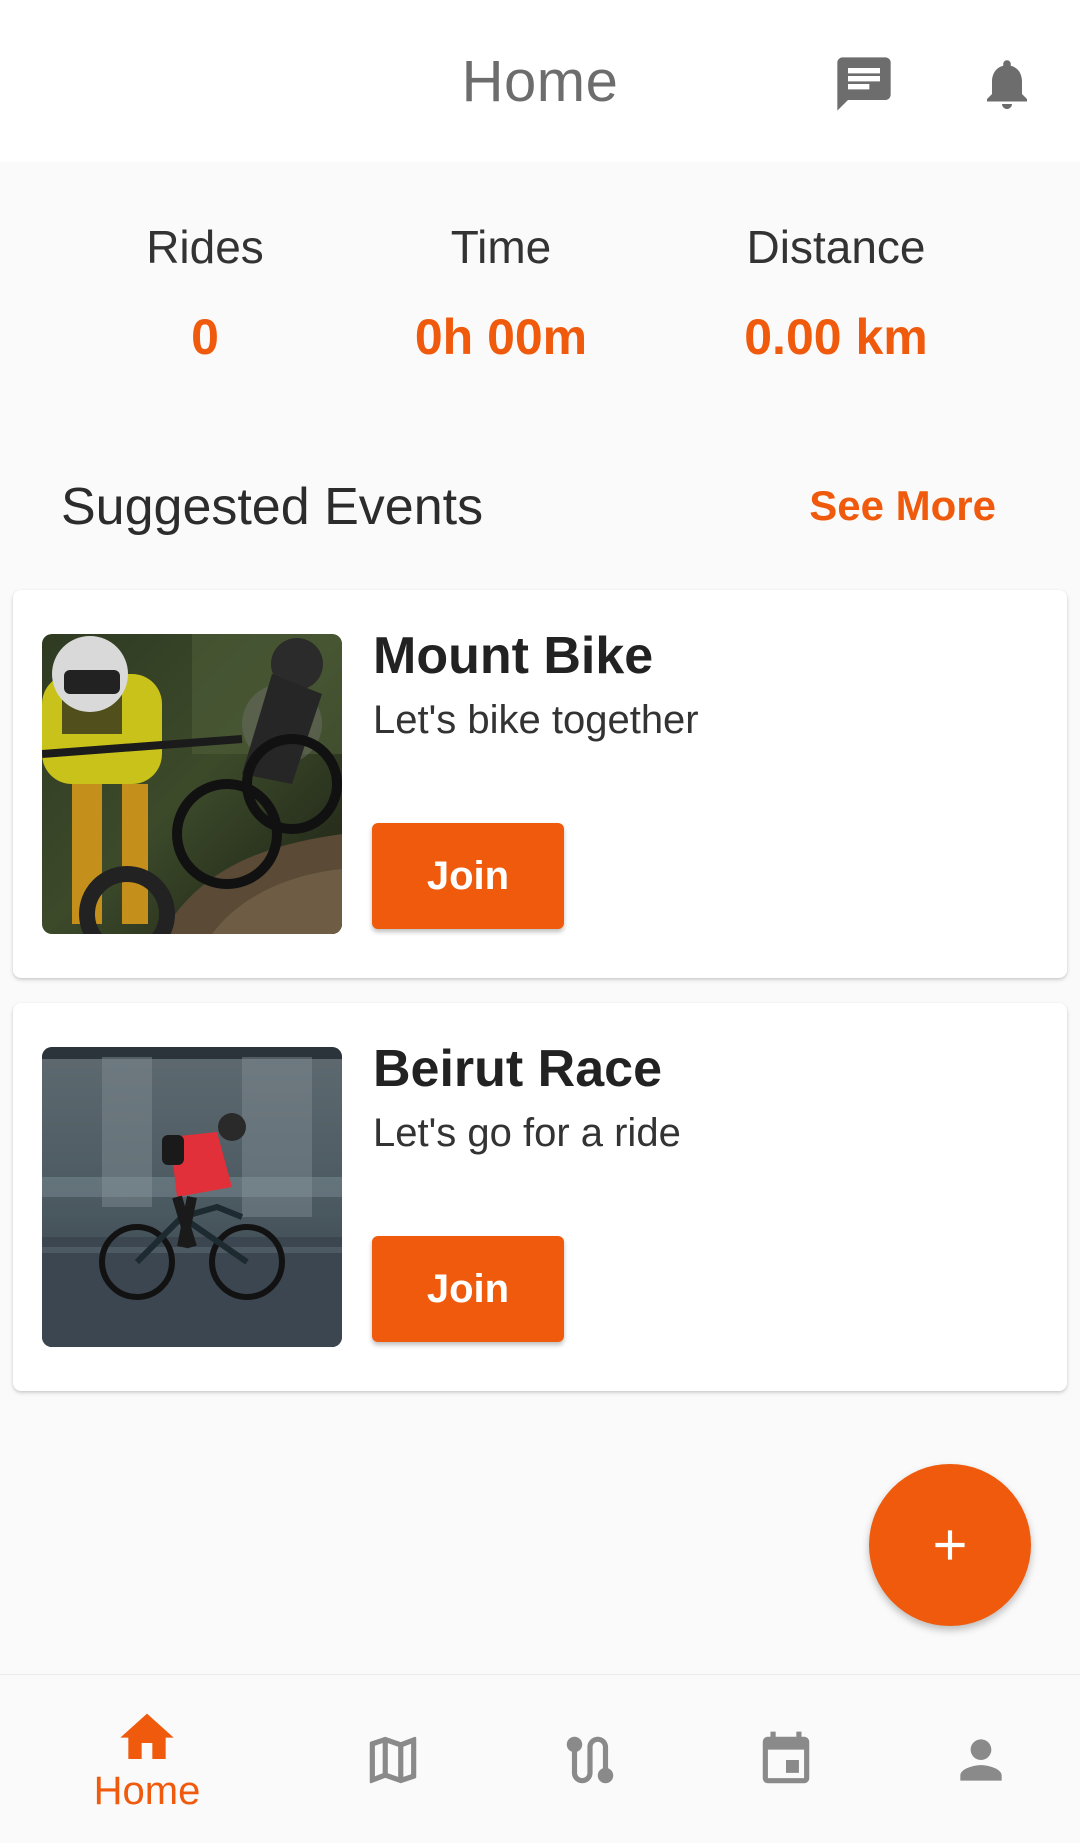 This screenshot has width=1080, height=1843. I want to click on map-icon, so click(393, 1759).